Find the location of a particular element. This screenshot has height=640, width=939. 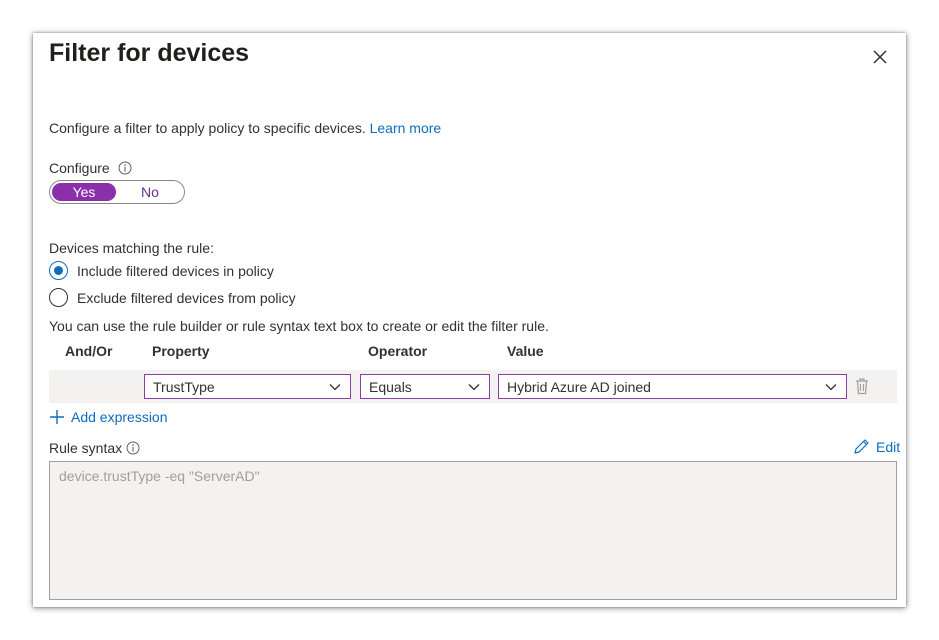

edit-rule-button: Edit is located at coordinates (876, 446).